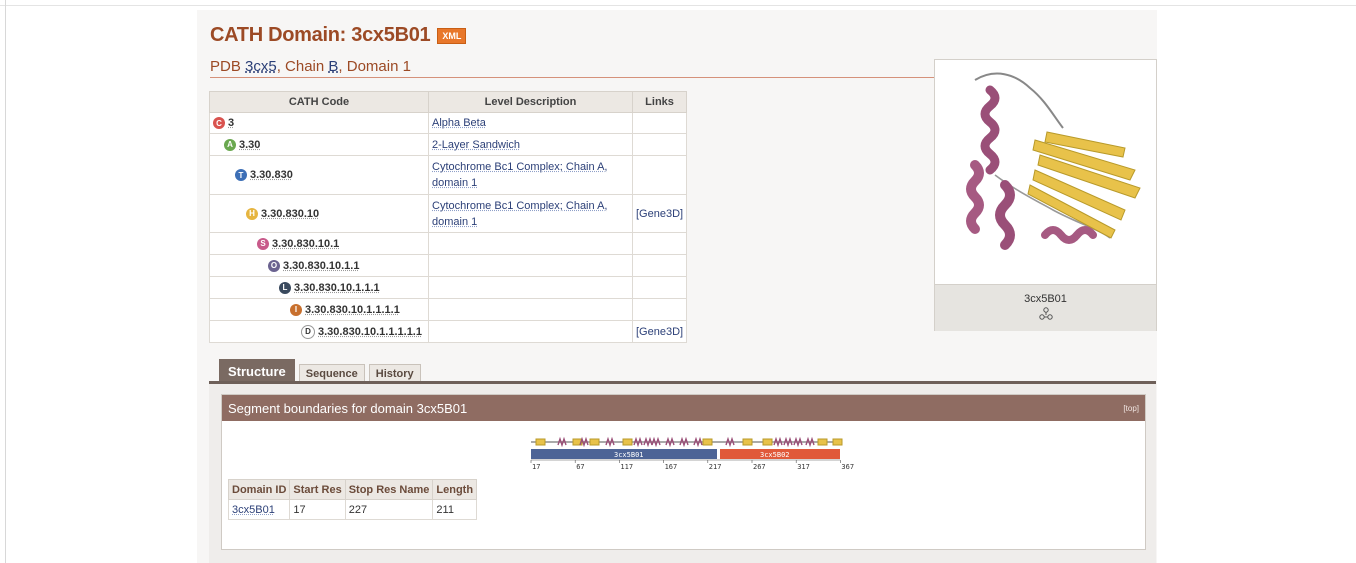  I want to click on title-divider, so click(572, 77).